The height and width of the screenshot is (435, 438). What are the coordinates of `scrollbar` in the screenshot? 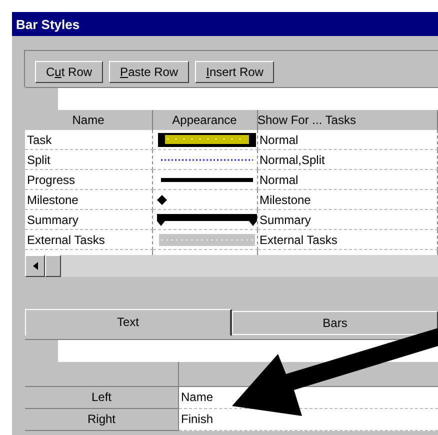 It's located at (231, 266).